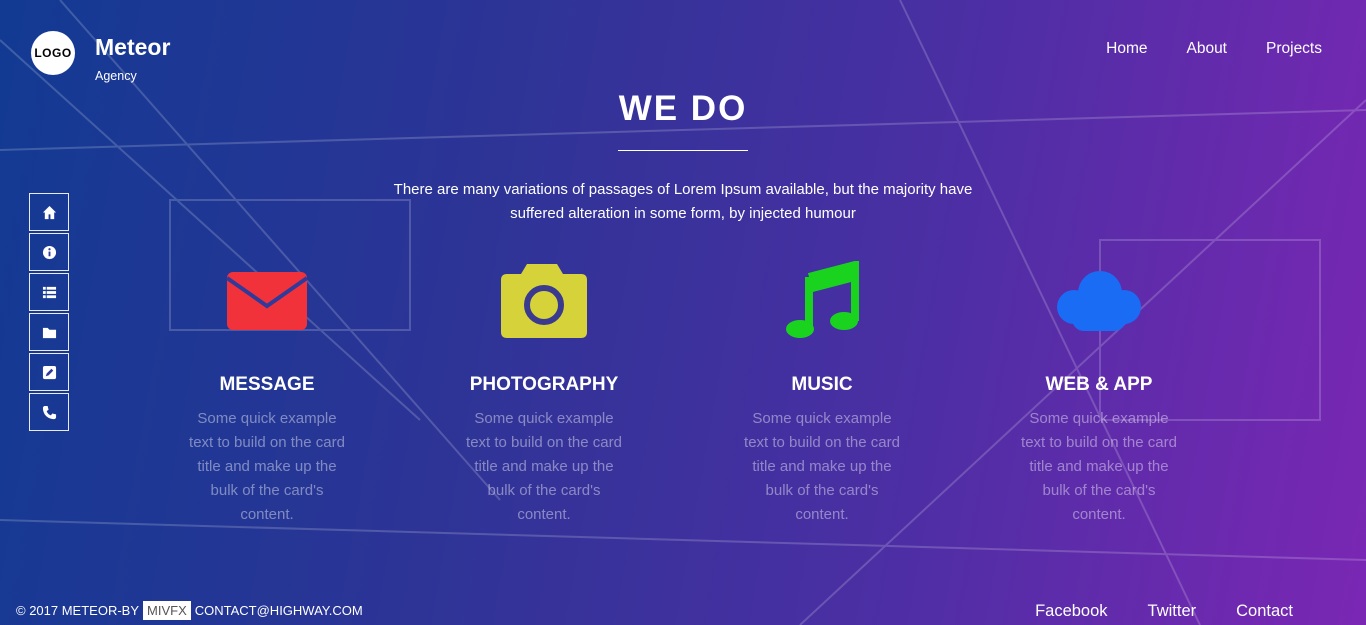  I want to click on side-info-button, so click(49, 252).